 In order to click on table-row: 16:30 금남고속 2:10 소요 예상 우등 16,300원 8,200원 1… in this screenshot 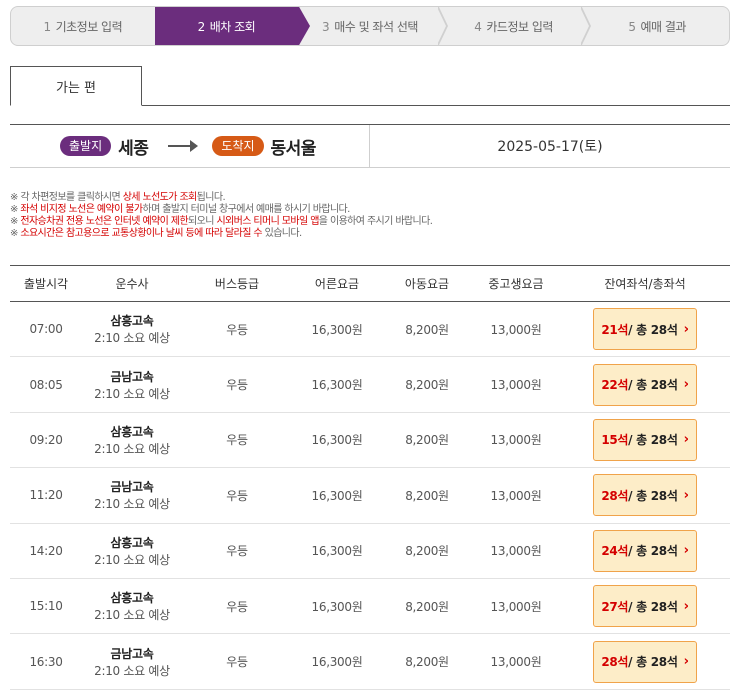, I will do `click(370, 662)`.